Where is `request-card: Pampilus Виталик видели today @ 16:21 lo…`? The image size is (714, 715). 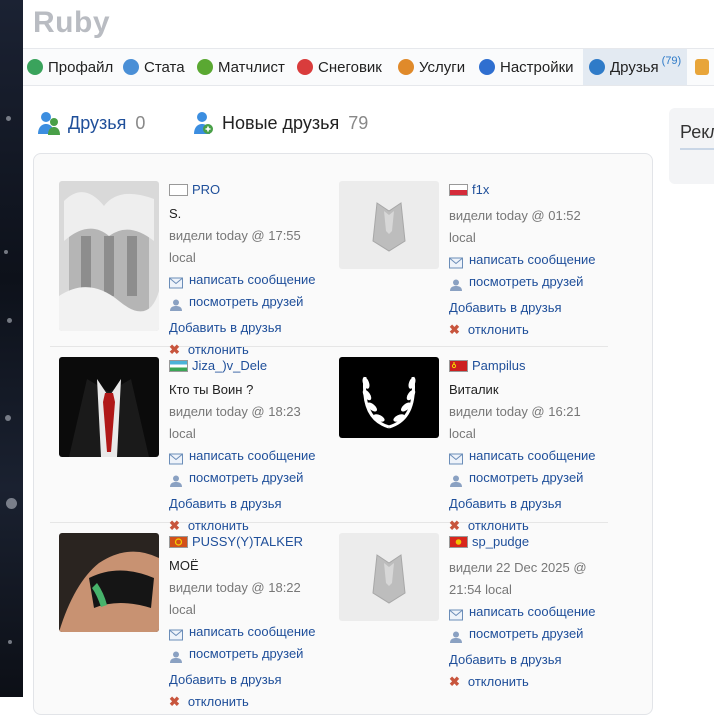 request-card: Pampilus Виталик видели today @ 16:21 lo… is located at coordinates (474, 444).